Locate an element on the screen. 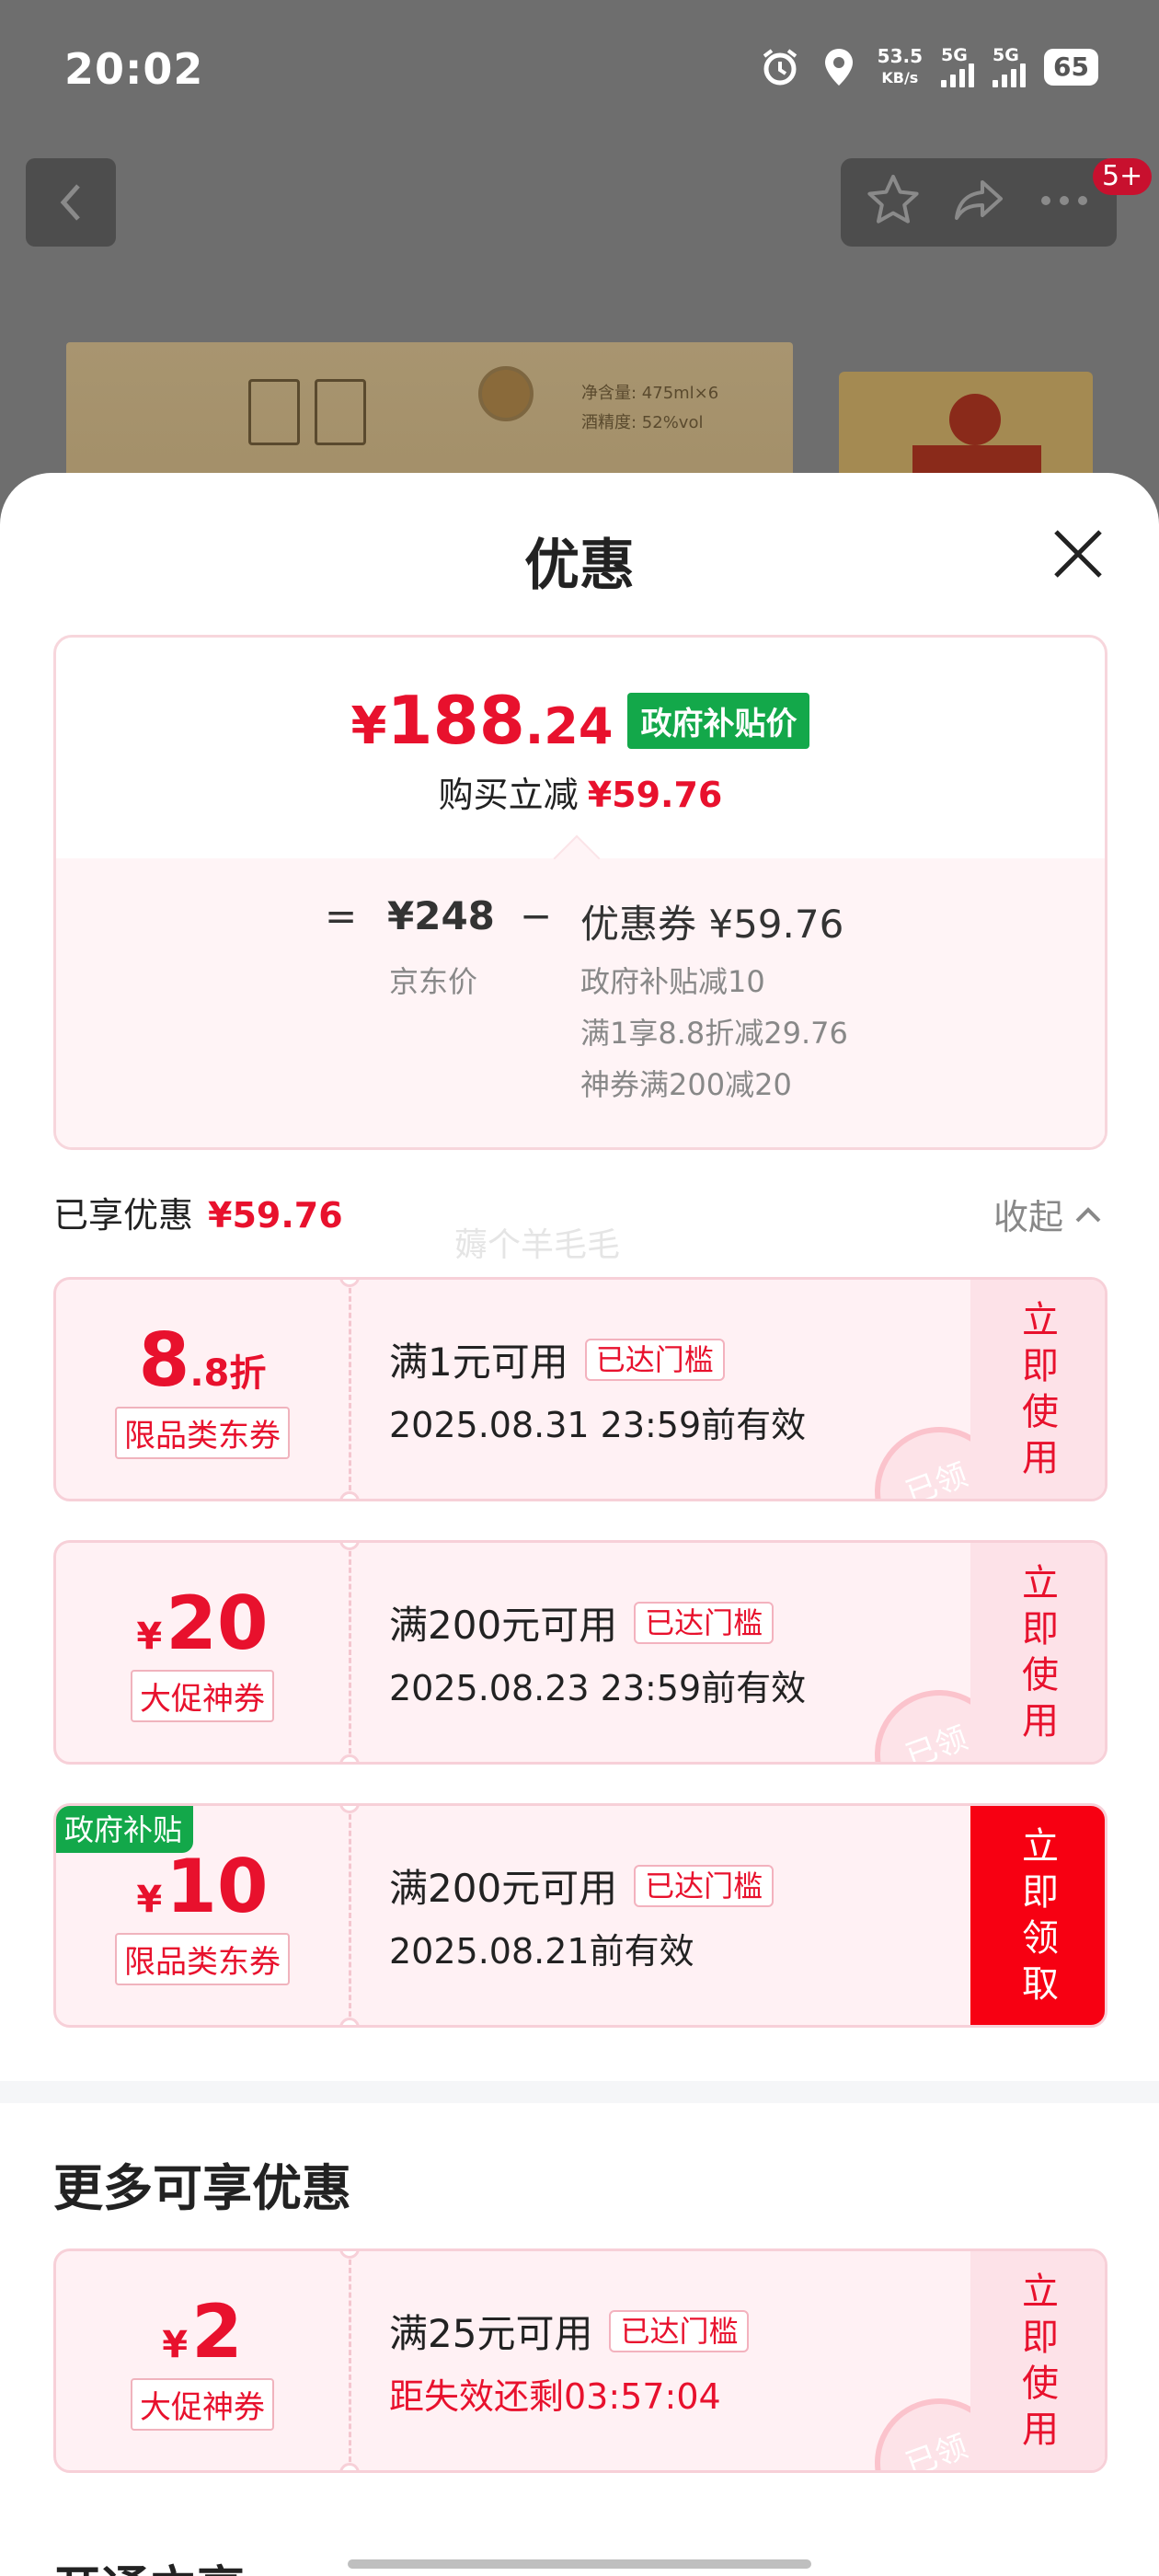 Image resolution: width=1159 pixels, height=2576 pixels. coupon-amount: 8.8折 is located at coordinates (202, 1360).